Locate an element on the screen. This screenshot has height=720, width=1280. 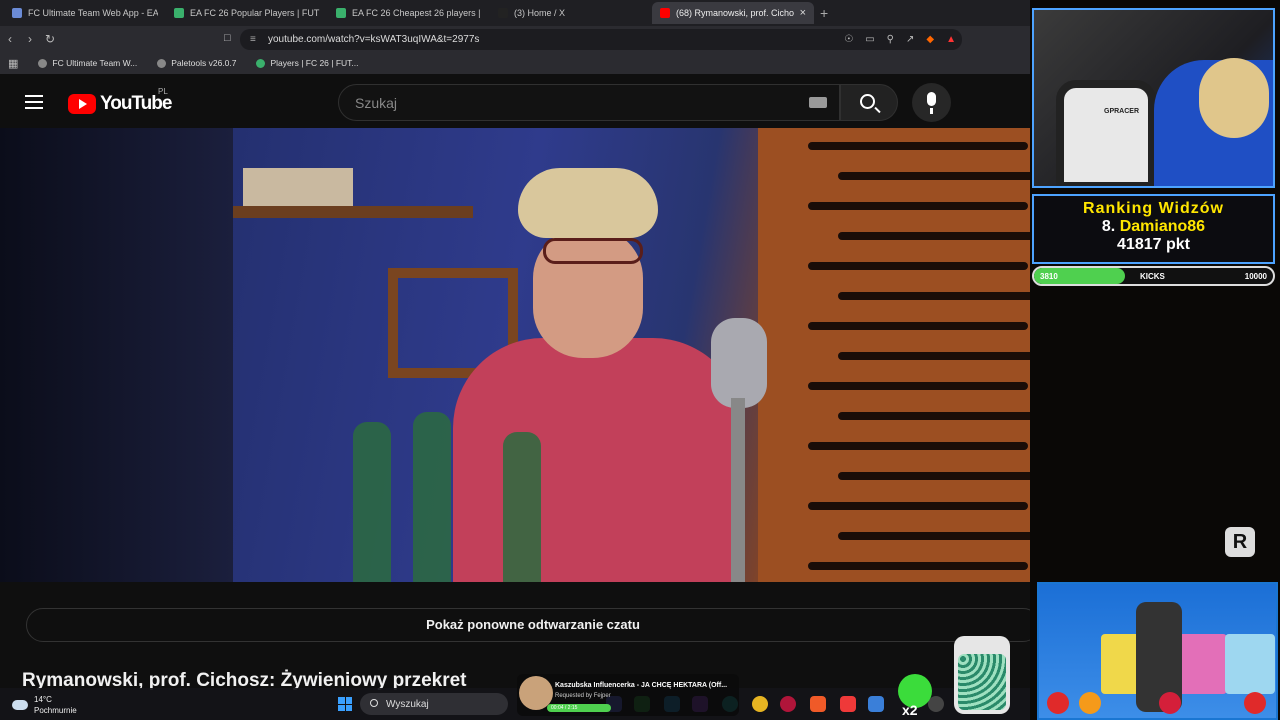
address-bar-actions: ☉ ▭ ⚲ ↗ ◆ ▲ is located at coordinates (900, 39).